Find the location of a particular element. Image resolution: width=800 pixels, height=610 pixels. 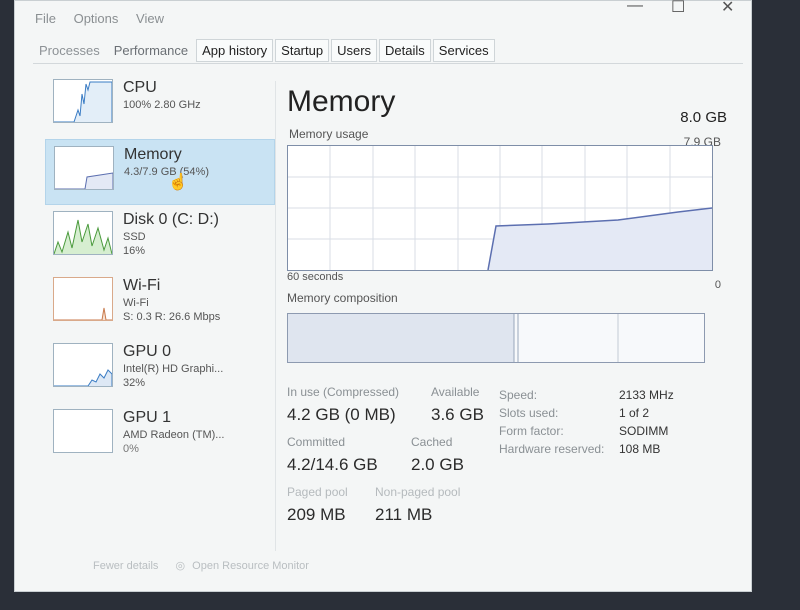

sidebar-item-label: Wi-Fi is located at coordinates (142, 285).